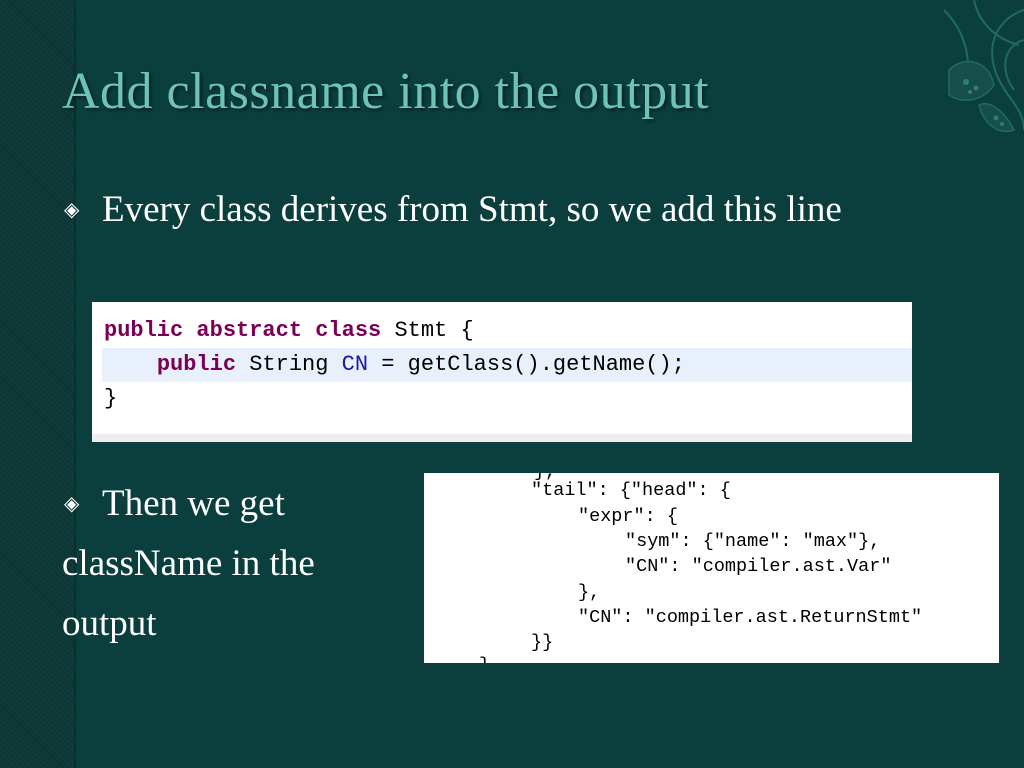  Describe the element at coordinates (628, 516) in the screenshot. I see `json-line-2: "expr": {` at that location.